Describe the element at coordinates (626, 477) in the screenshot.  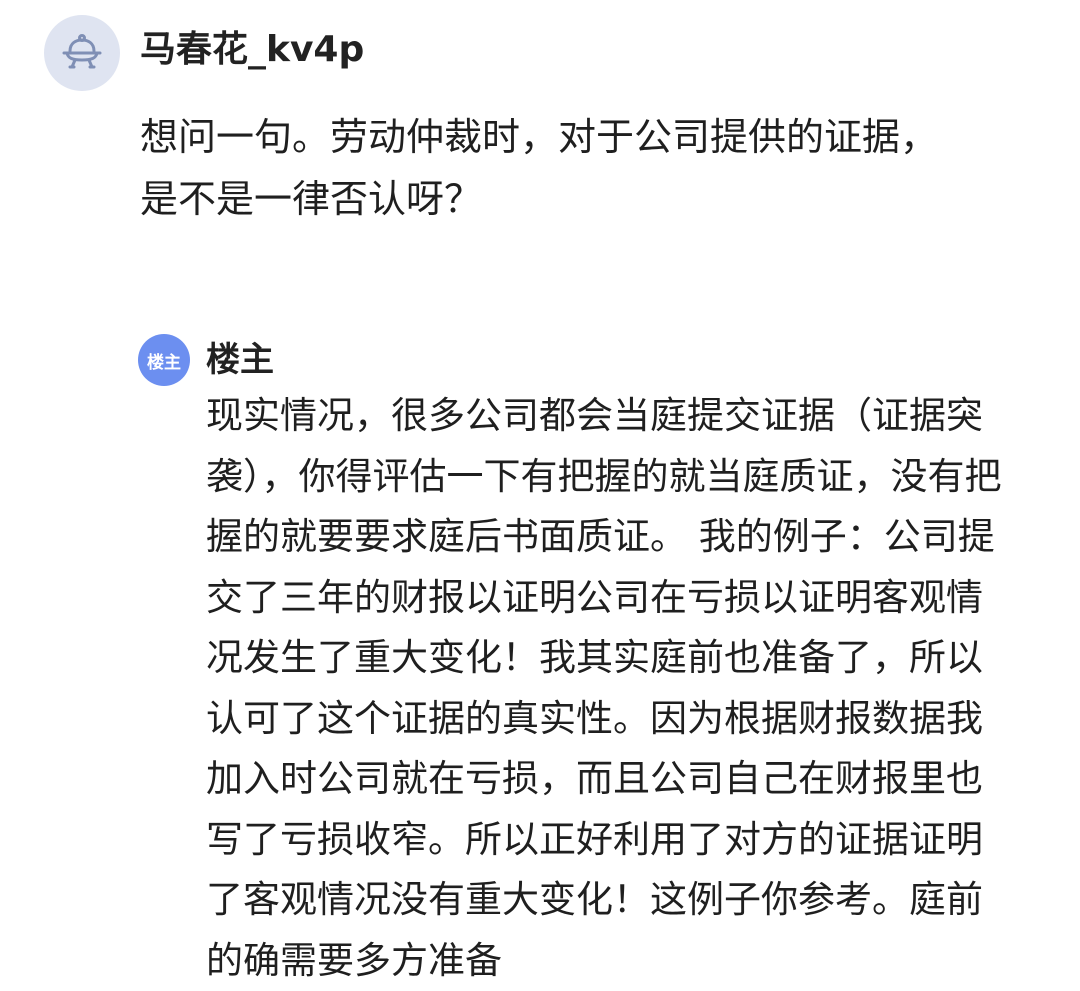
I see `reply-line: 袭），你得评估一下有把握的就当庭质证，没有把` at that location.